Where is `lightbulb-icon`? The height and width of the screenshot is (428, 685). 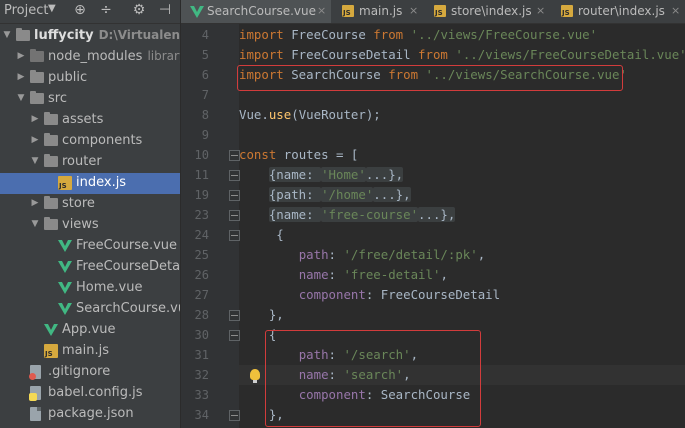
lightbulb-icon is located at coordinates (255, 376).